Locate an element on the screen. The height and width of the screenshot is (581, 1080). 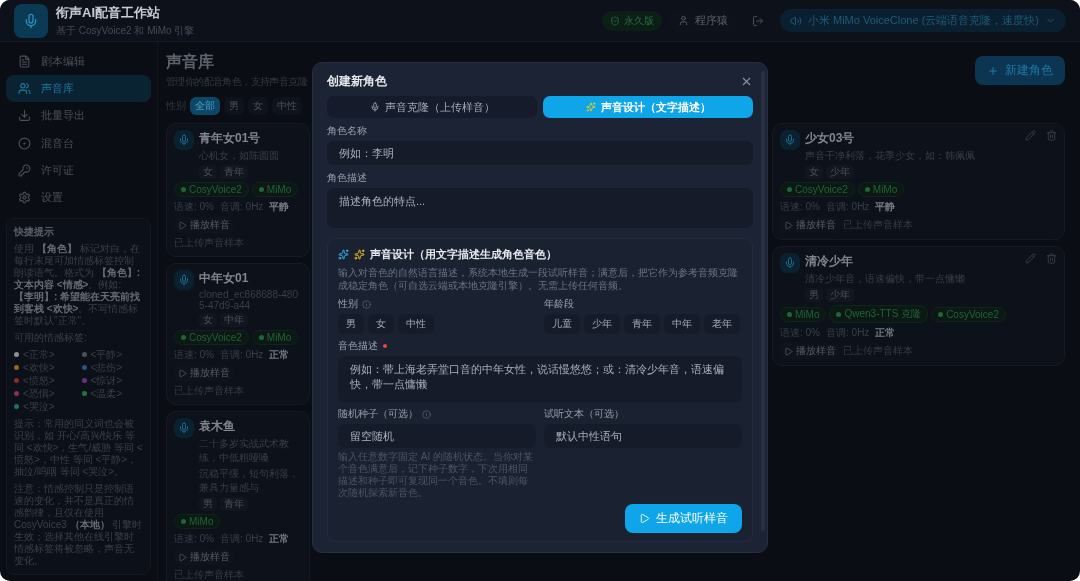
sidebar-item: 声音库 is located at coordinates (78, 88).